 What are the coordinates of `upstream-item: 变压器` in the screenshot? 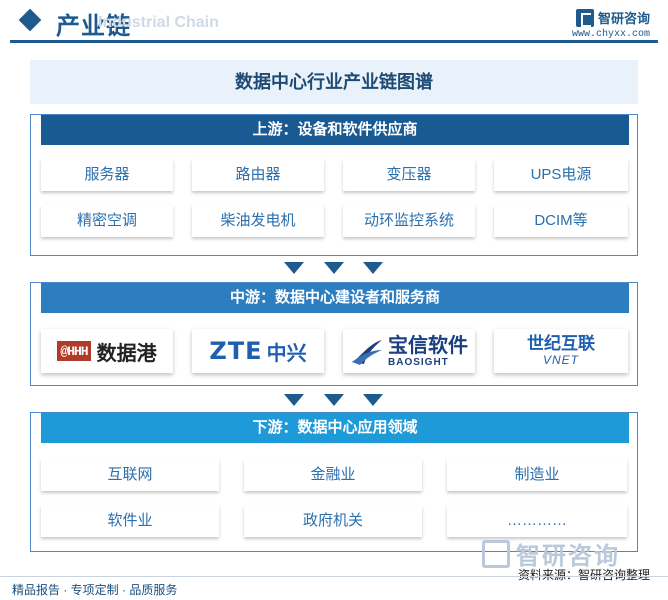 It's located at (409, 175).